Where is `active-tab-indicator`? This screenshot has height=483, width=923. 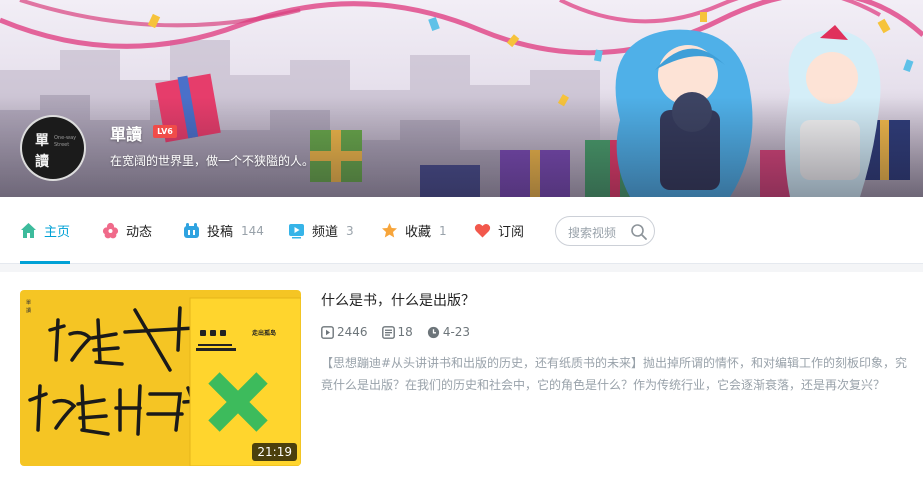 active-tab-indicator is located at coordinates (45, 262).